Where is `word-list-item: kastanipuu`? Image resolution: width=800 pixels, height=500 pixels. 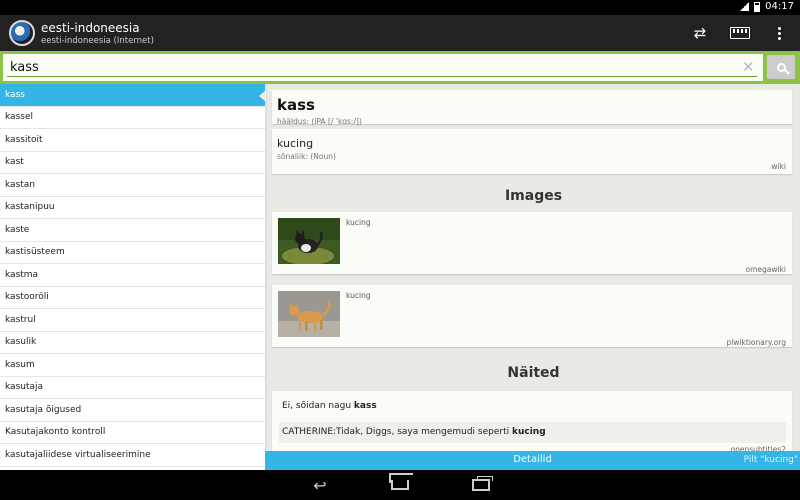 word-list-item: kastanipuu is located at coordinates (132, 208).